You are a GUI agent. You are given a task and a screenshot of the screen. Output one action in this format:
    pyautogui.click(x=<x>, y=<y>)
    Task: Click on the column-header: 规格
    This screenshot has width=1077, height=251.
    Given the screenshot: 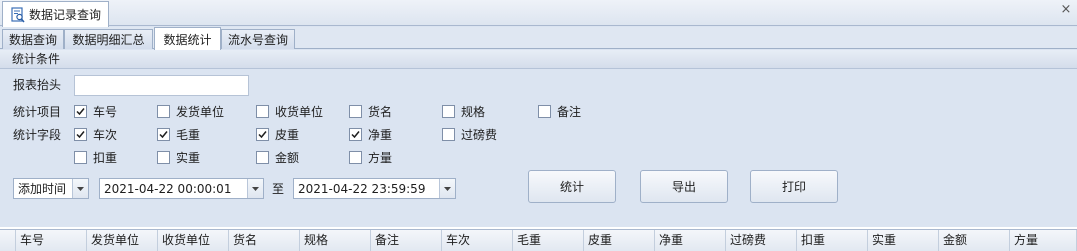 What is the action you would take?
    pyautogui.click(x=335, y=240)
    